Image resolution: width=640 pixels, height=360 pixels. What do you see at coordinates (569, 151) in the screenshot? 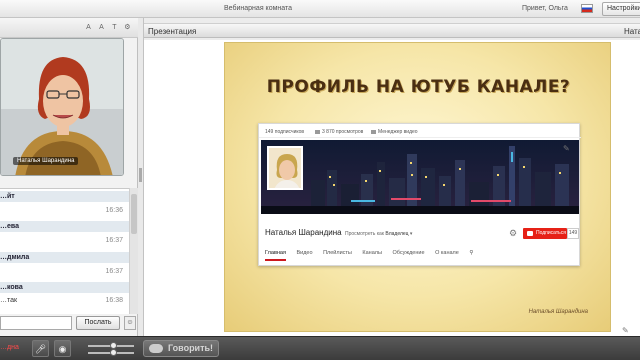
I see `edit-banner-icon: ✎` at bounding box center [569, 151].